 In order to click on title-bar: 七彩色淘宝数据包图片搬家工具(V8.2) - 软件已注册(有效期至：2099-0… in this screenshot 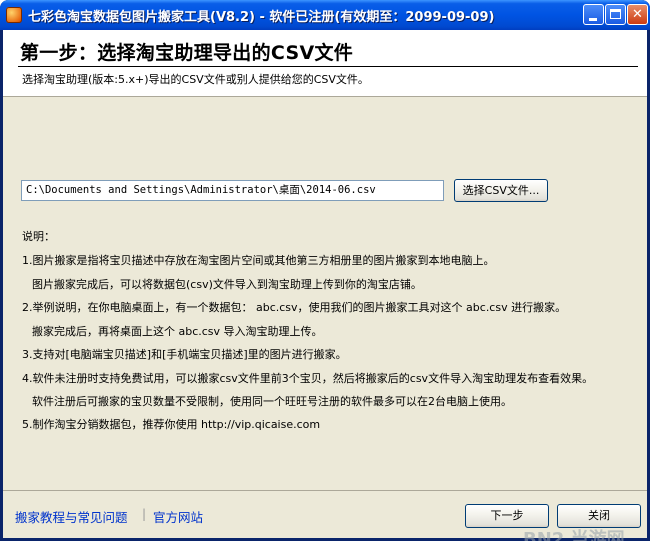, I will do `click(325, 15)`.